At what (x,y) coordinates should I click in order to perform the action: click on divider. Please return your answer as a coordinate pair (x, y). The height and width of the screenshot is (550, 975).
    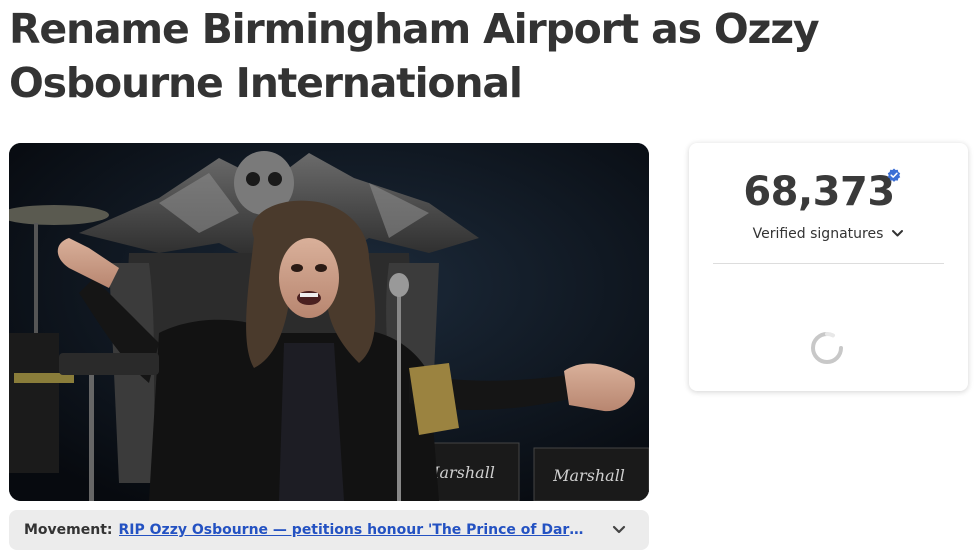
    Looking at the image, I should click on (828, 263).